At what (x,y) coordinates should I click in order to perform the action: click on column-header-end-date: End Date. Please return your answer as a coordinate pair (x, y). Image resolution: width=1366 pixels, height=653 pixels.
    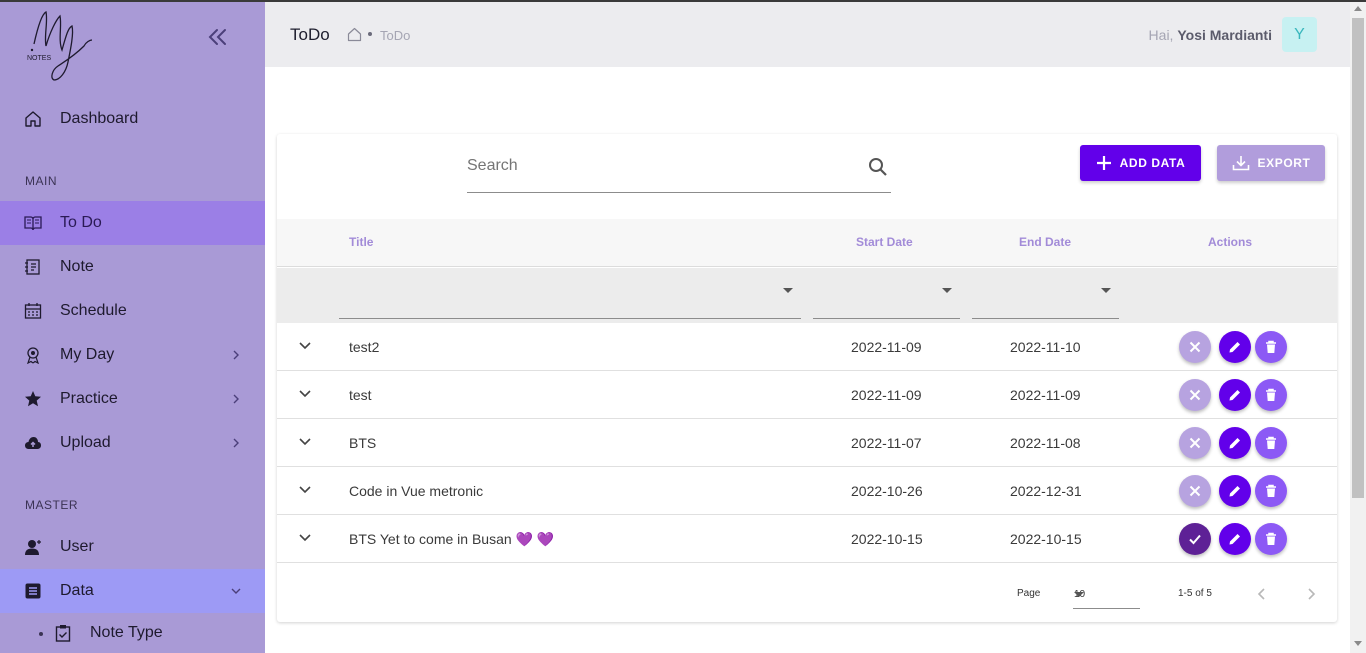
    Looking at the image, I should click on (1045, 242).